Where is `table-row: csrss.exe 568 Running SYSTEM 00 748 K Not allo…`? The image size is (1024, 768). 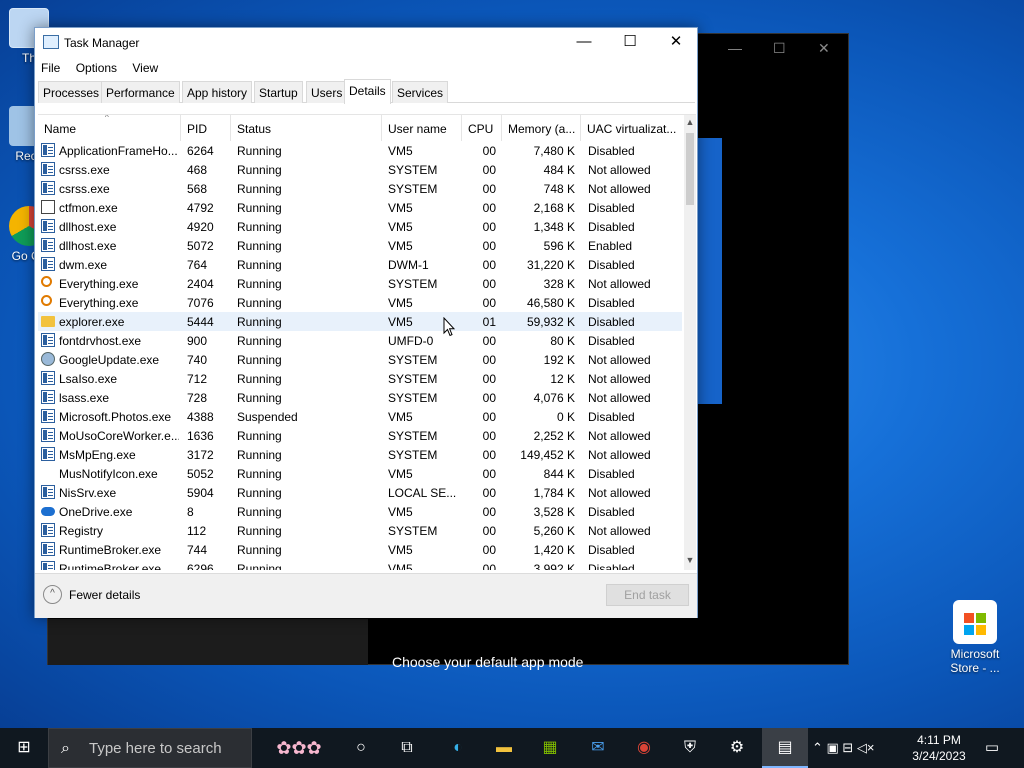 table-row: csrss.exe 568 Running SYSTEM 00 748 K Not allo… is located at coordinates (360, 188).